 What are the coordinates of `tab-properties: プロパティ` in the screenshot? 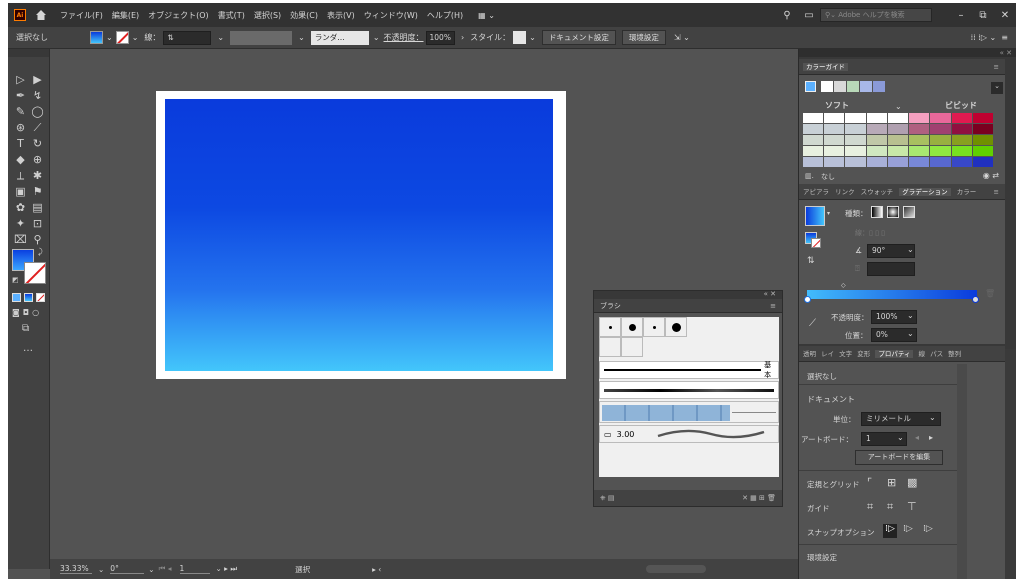 It's located at (894, 354).